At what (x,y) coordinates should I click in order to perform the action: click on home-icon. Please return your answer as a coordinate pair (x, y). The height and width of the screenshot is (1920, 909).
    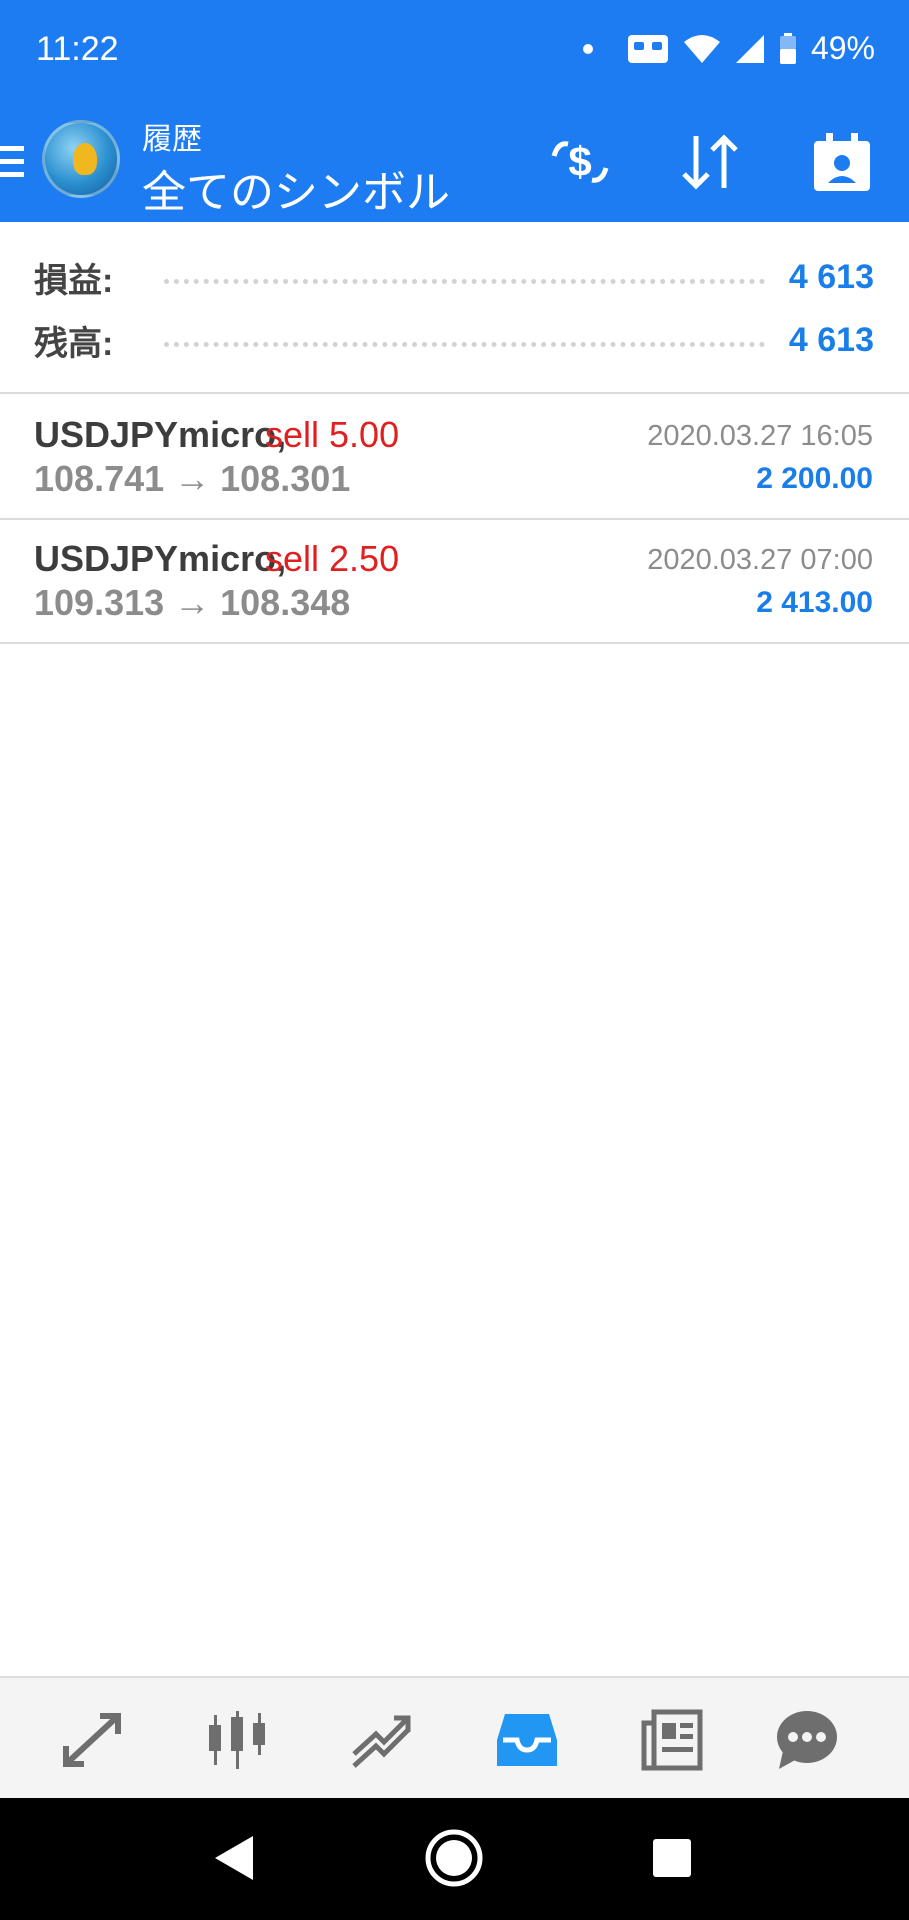
    Looking at the image, I should click on (454, 1858).